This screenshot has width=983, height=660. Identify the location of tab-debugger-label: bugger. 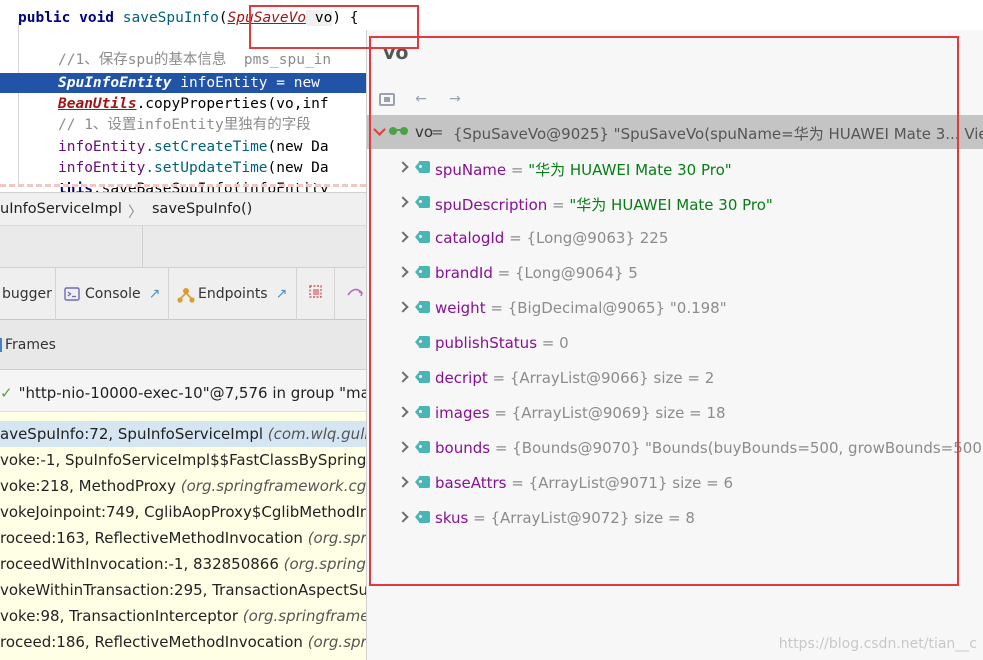
(27, 294).